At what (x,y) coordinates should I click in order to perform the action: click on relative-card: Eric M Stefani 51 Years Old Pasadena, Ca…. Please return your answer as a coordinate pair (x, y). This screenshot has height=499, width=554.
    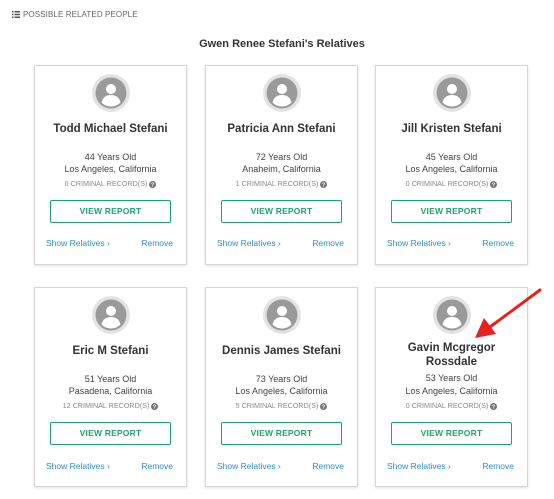
    Looking at the image, I should click on (110, 387).